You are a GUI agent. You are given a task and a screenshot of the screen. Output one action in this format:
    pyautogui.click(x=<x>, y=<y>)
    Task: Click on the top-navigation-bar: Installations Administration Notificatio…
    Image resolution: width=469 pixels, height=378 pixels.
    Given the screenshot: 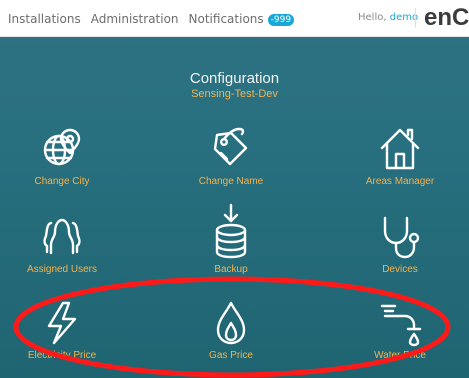 What is the action you would take?
    pyautogui.click(x=234, y=18)
    